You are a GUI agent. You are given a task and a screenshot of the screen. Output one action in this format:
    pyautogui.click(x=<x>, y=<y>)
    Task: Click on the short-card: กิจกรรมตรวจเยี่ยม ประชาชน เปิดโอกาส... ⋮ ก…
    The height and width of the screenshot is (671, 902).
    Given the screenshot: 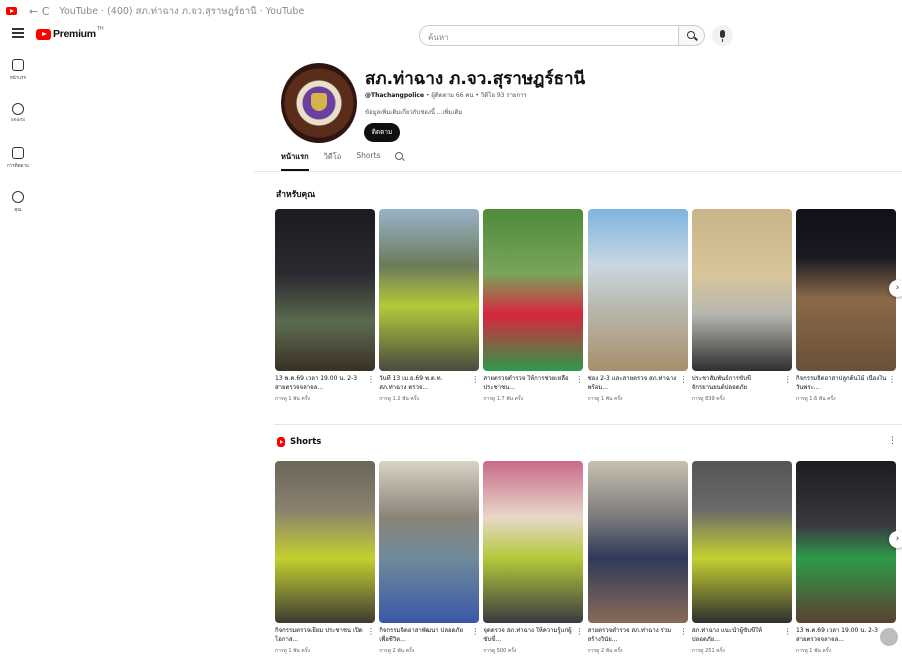 What is the action you would take?
    pyautogui.click(x=325, y=558)
    